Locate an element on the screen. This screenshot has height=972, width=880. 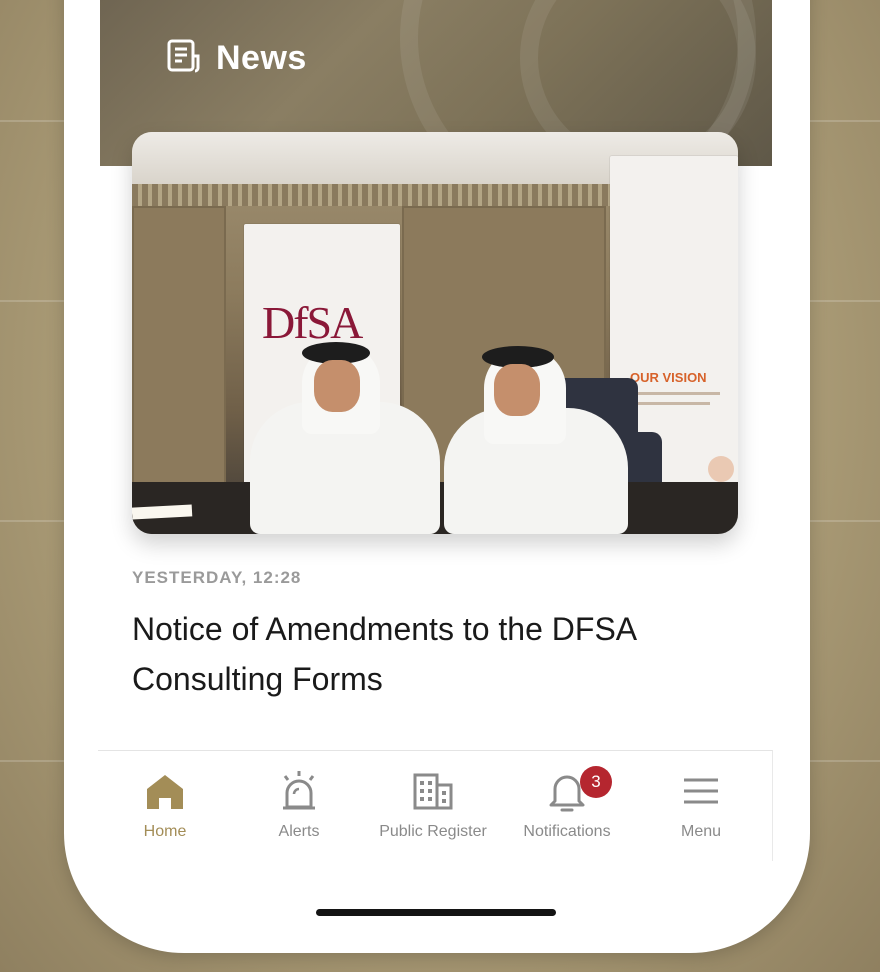
home-indicator is located at coordinates (436, 912).